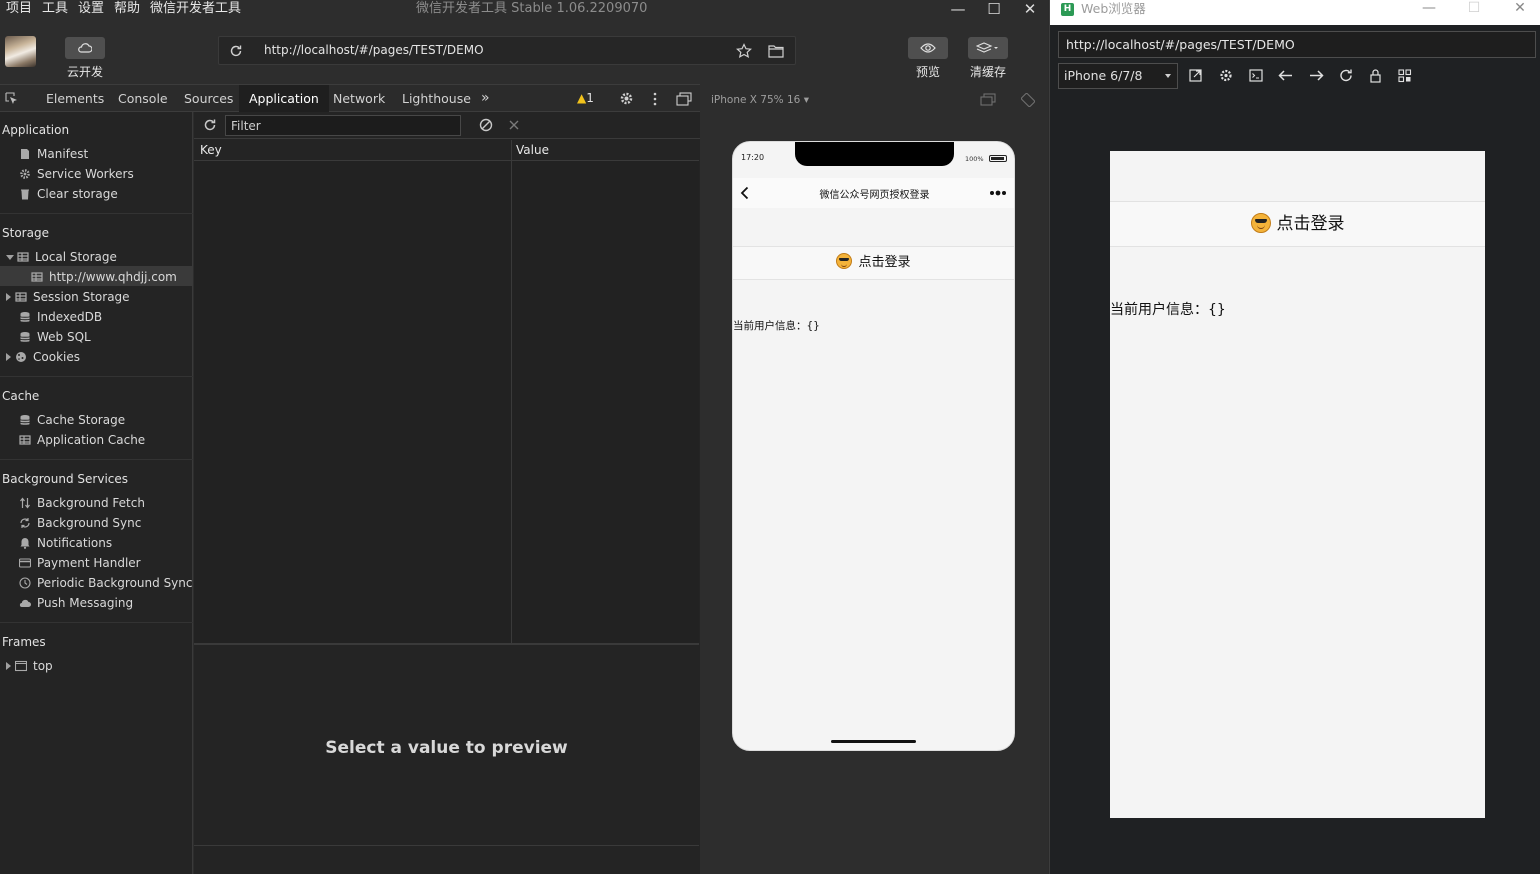  What do you see at coordinates (208, 98) in the screenshot?
I see `tab-sources: Sources` at bounding box center [208, 98].